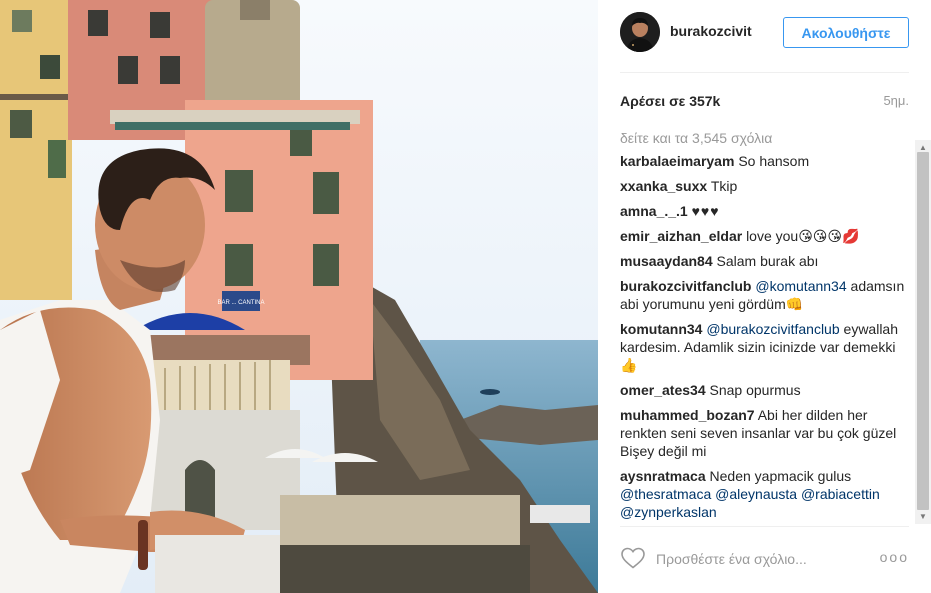 The image size is (931, 593). Describe the element at coordinates (705, 211) in the screenshot. I see `comment-text: ♥♥♥` at that location.